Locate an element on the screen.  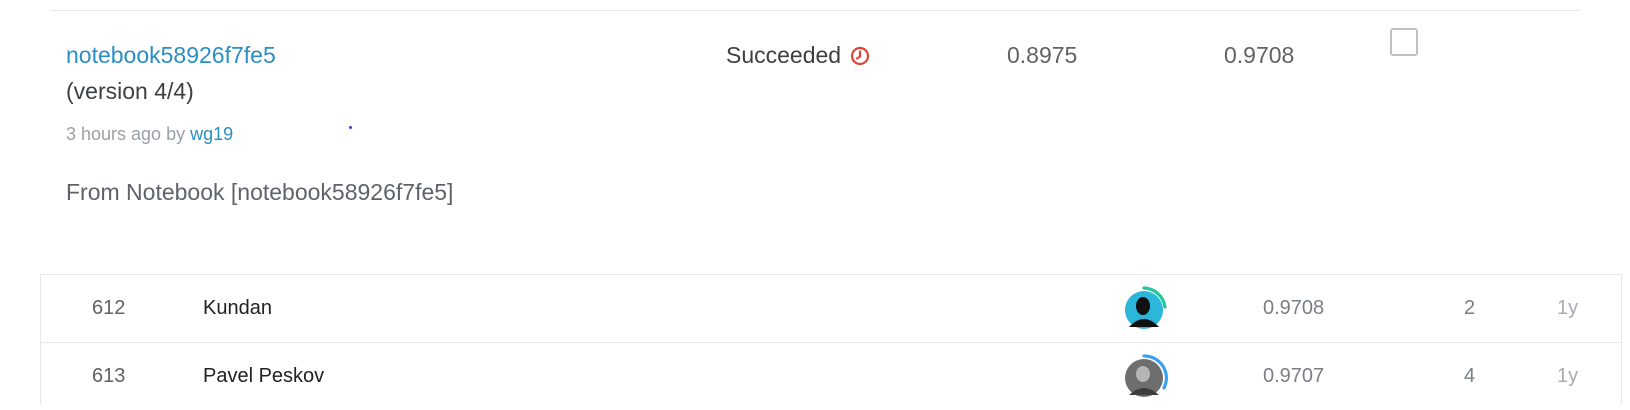
entries-count: 4 is located at coordinates (1470, 376).